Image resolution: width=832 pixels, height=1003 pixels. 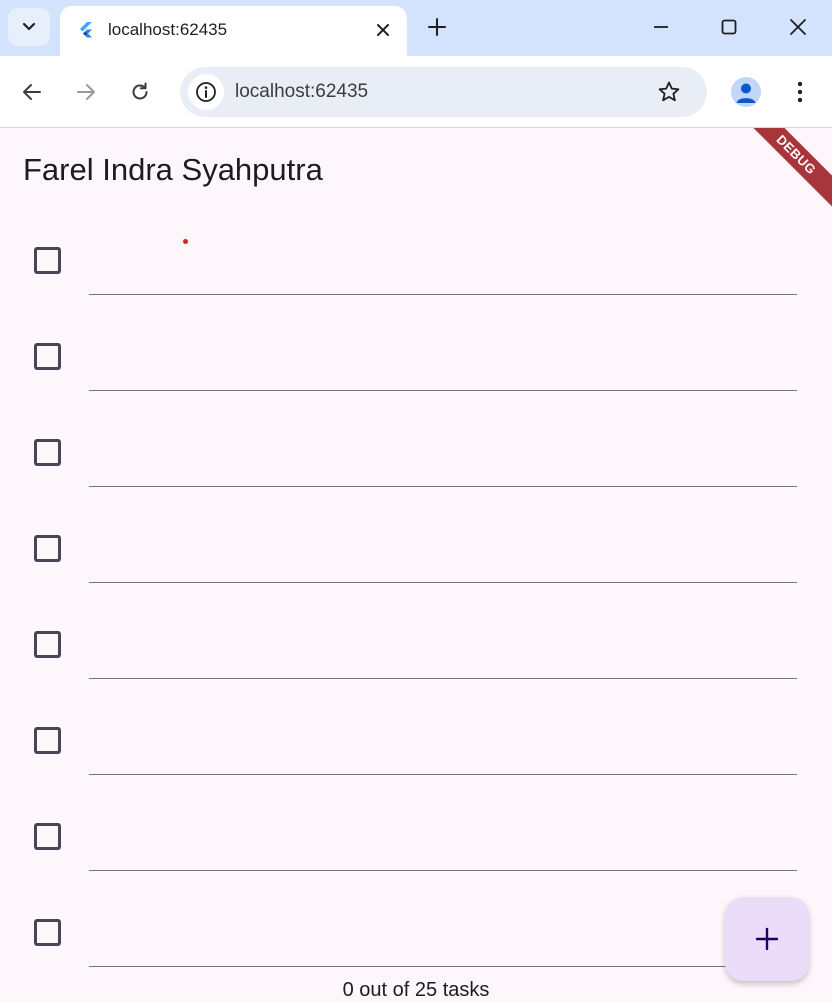 What do you see at coordinates (416, 990) in the screenshot?
I see `task-count-label: 0 out of 25 tasks` at bounding box center [416, 990].